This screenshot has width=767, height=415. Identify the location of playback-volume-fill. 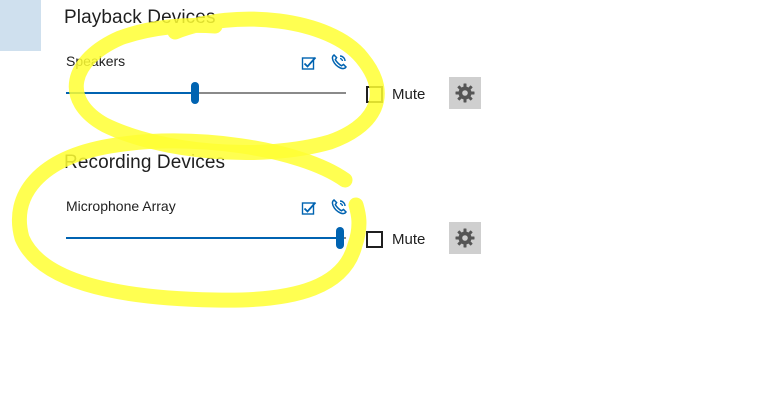
(130, 93).